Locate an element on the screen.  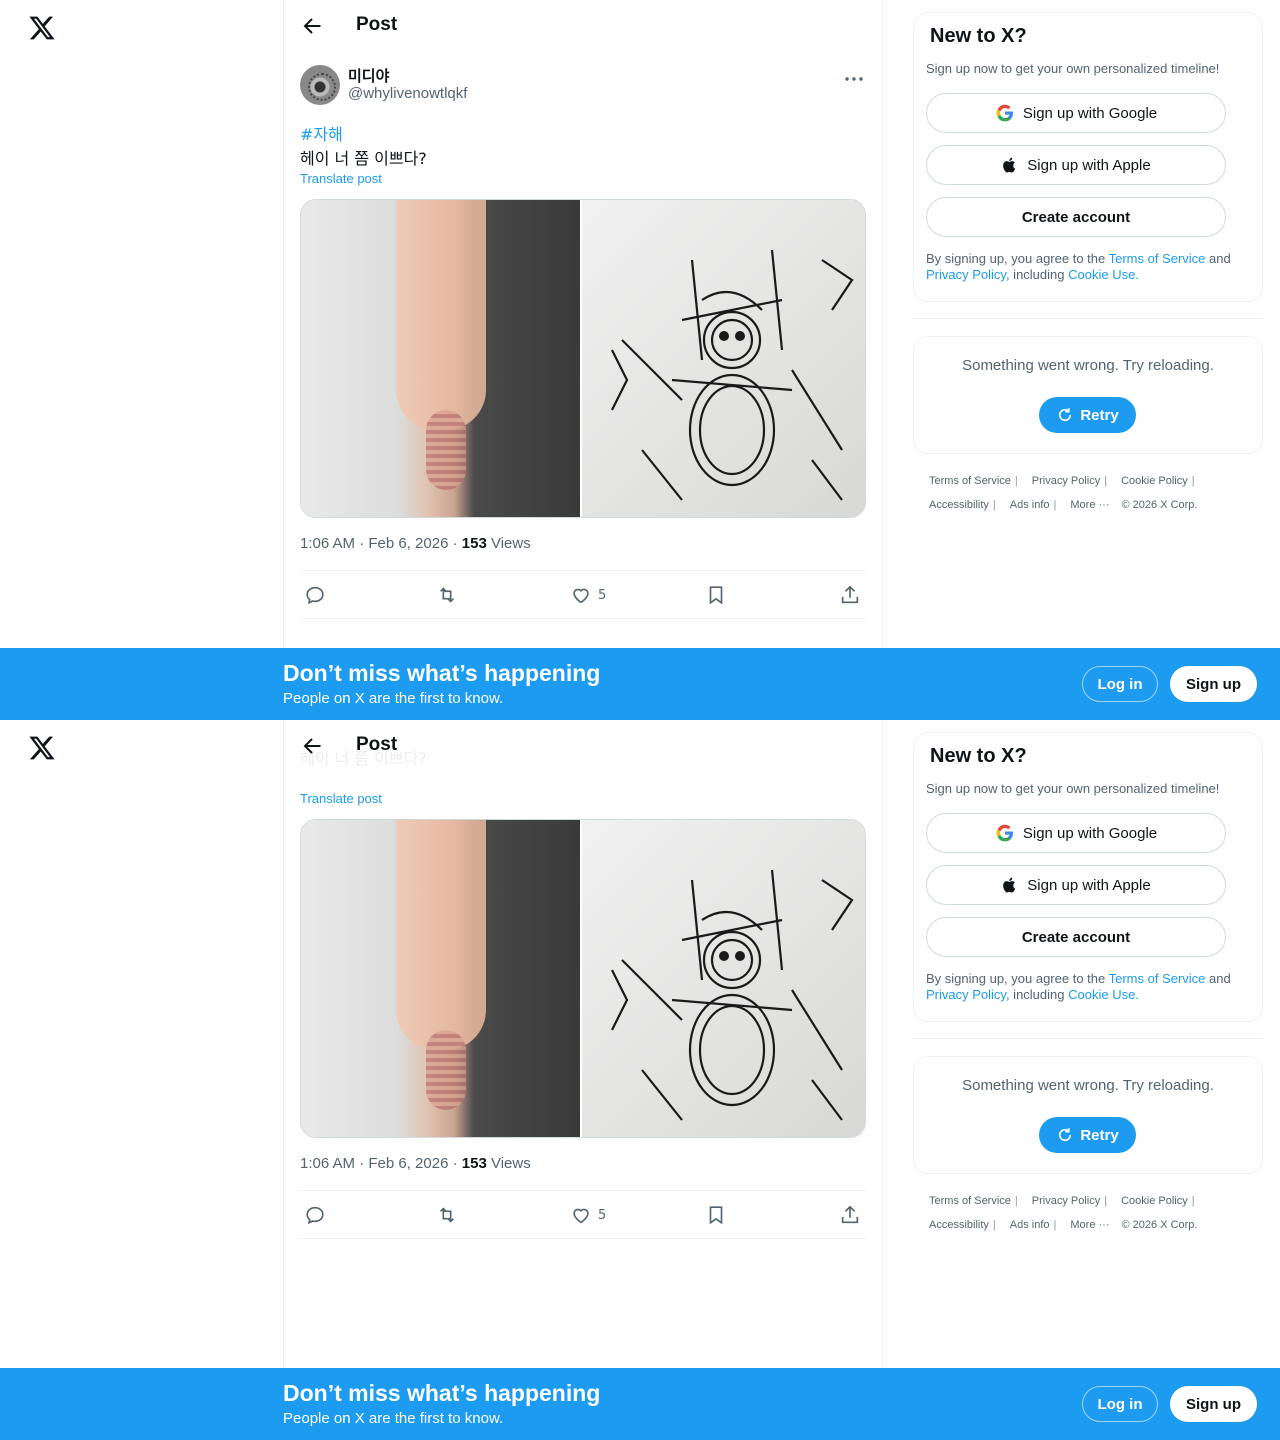
post-text: 헤이 너 쫌 이쁘다? is located at coordinates (363, 158).